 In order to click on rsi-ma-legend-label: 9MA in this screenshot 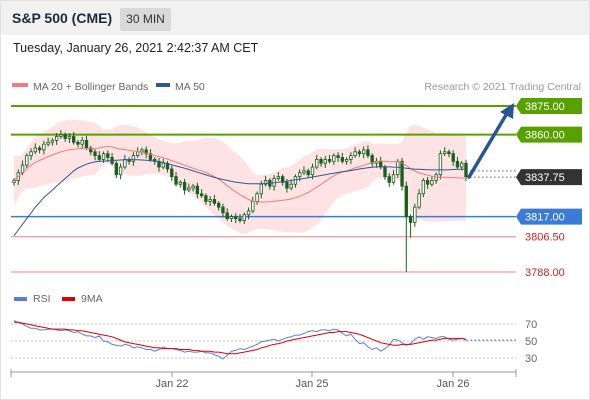, I will do `click(92, 299)`.